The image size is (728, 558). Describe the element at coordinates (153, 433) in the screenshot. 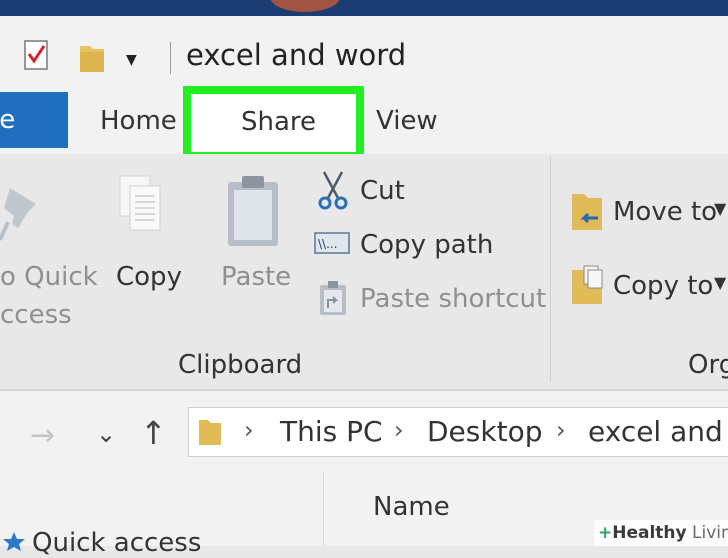

I see `up-arrow-icon: ↑` at that location.